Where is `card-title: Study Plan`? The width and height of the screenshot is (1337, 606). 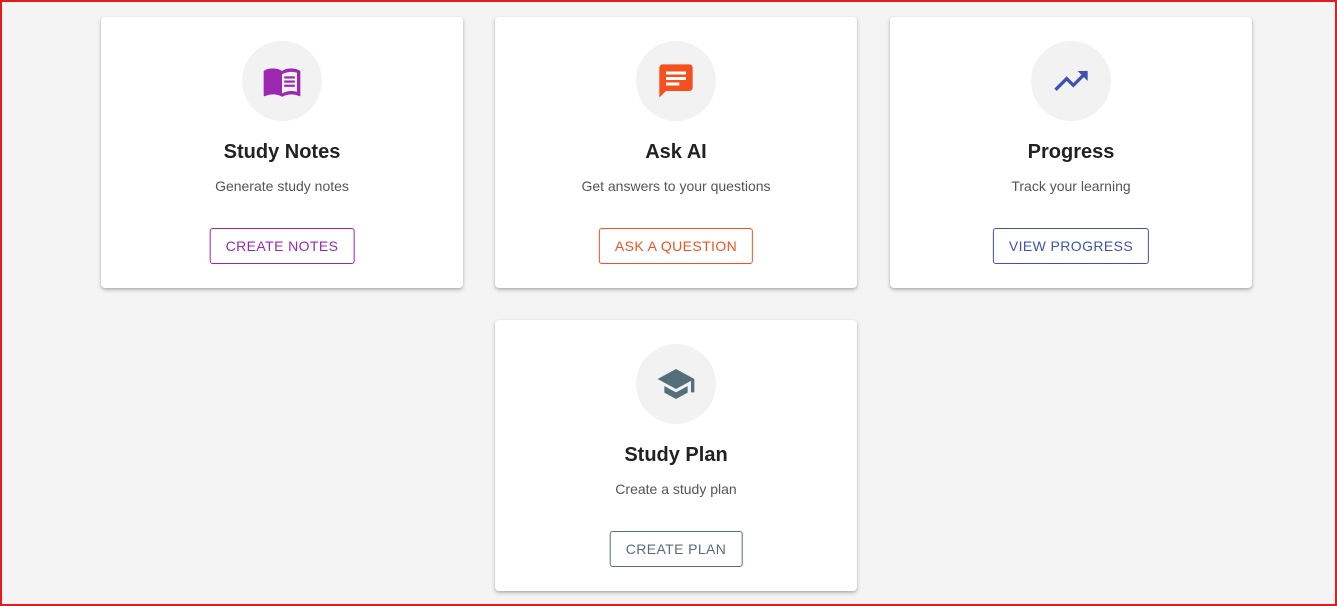 card-title: Study Plan is located at coordinates (676, 455).